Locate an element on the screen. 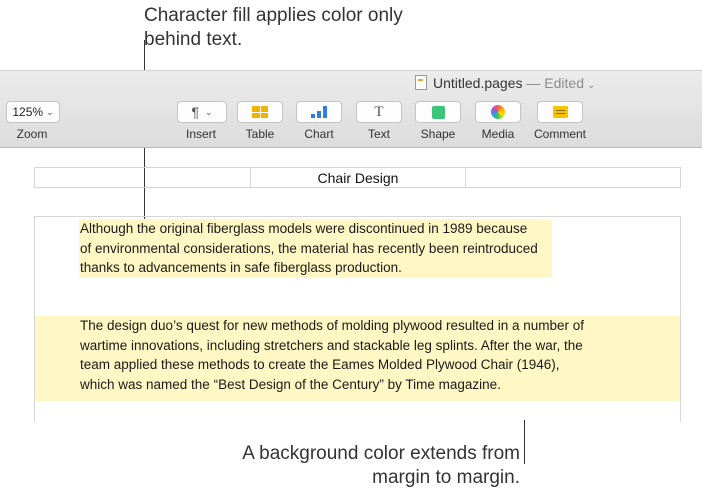 The image size is (702, 498). header-cell-center: Chair Design is located at coordinates (358, 177).